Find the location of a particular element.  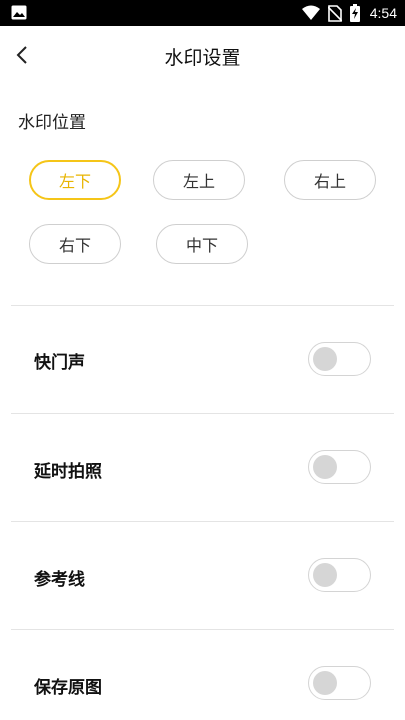

battery-charging-icon is located at coordinates (354, 13).